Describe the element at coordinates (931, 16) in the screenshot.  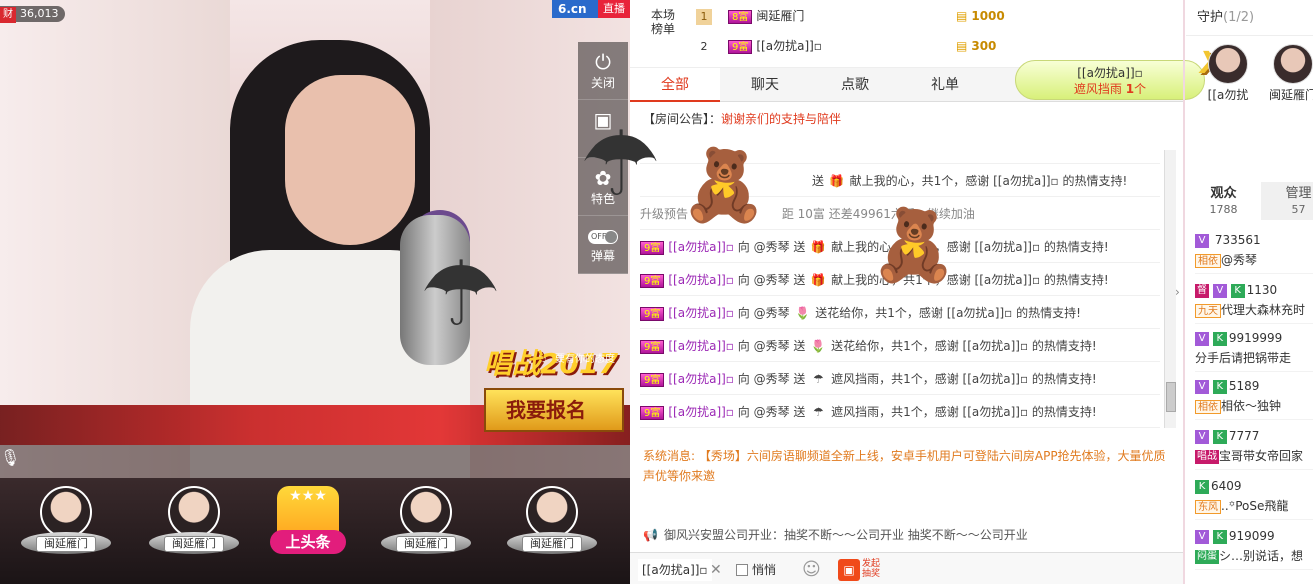
I see `ranking-row: 1 8富 闽延雁门 ▤ 1000` at that location.